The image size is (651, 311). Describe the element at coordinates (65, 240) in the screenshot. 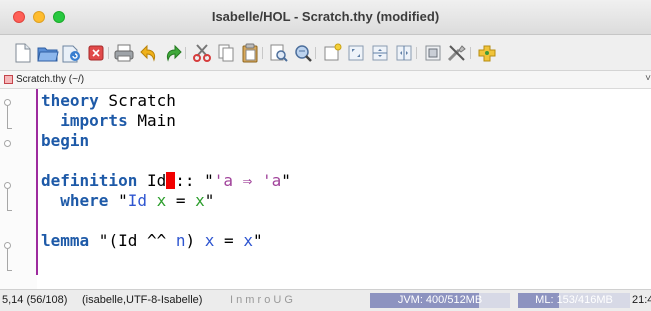

I see `keyword-lemma: lemma` at that location.